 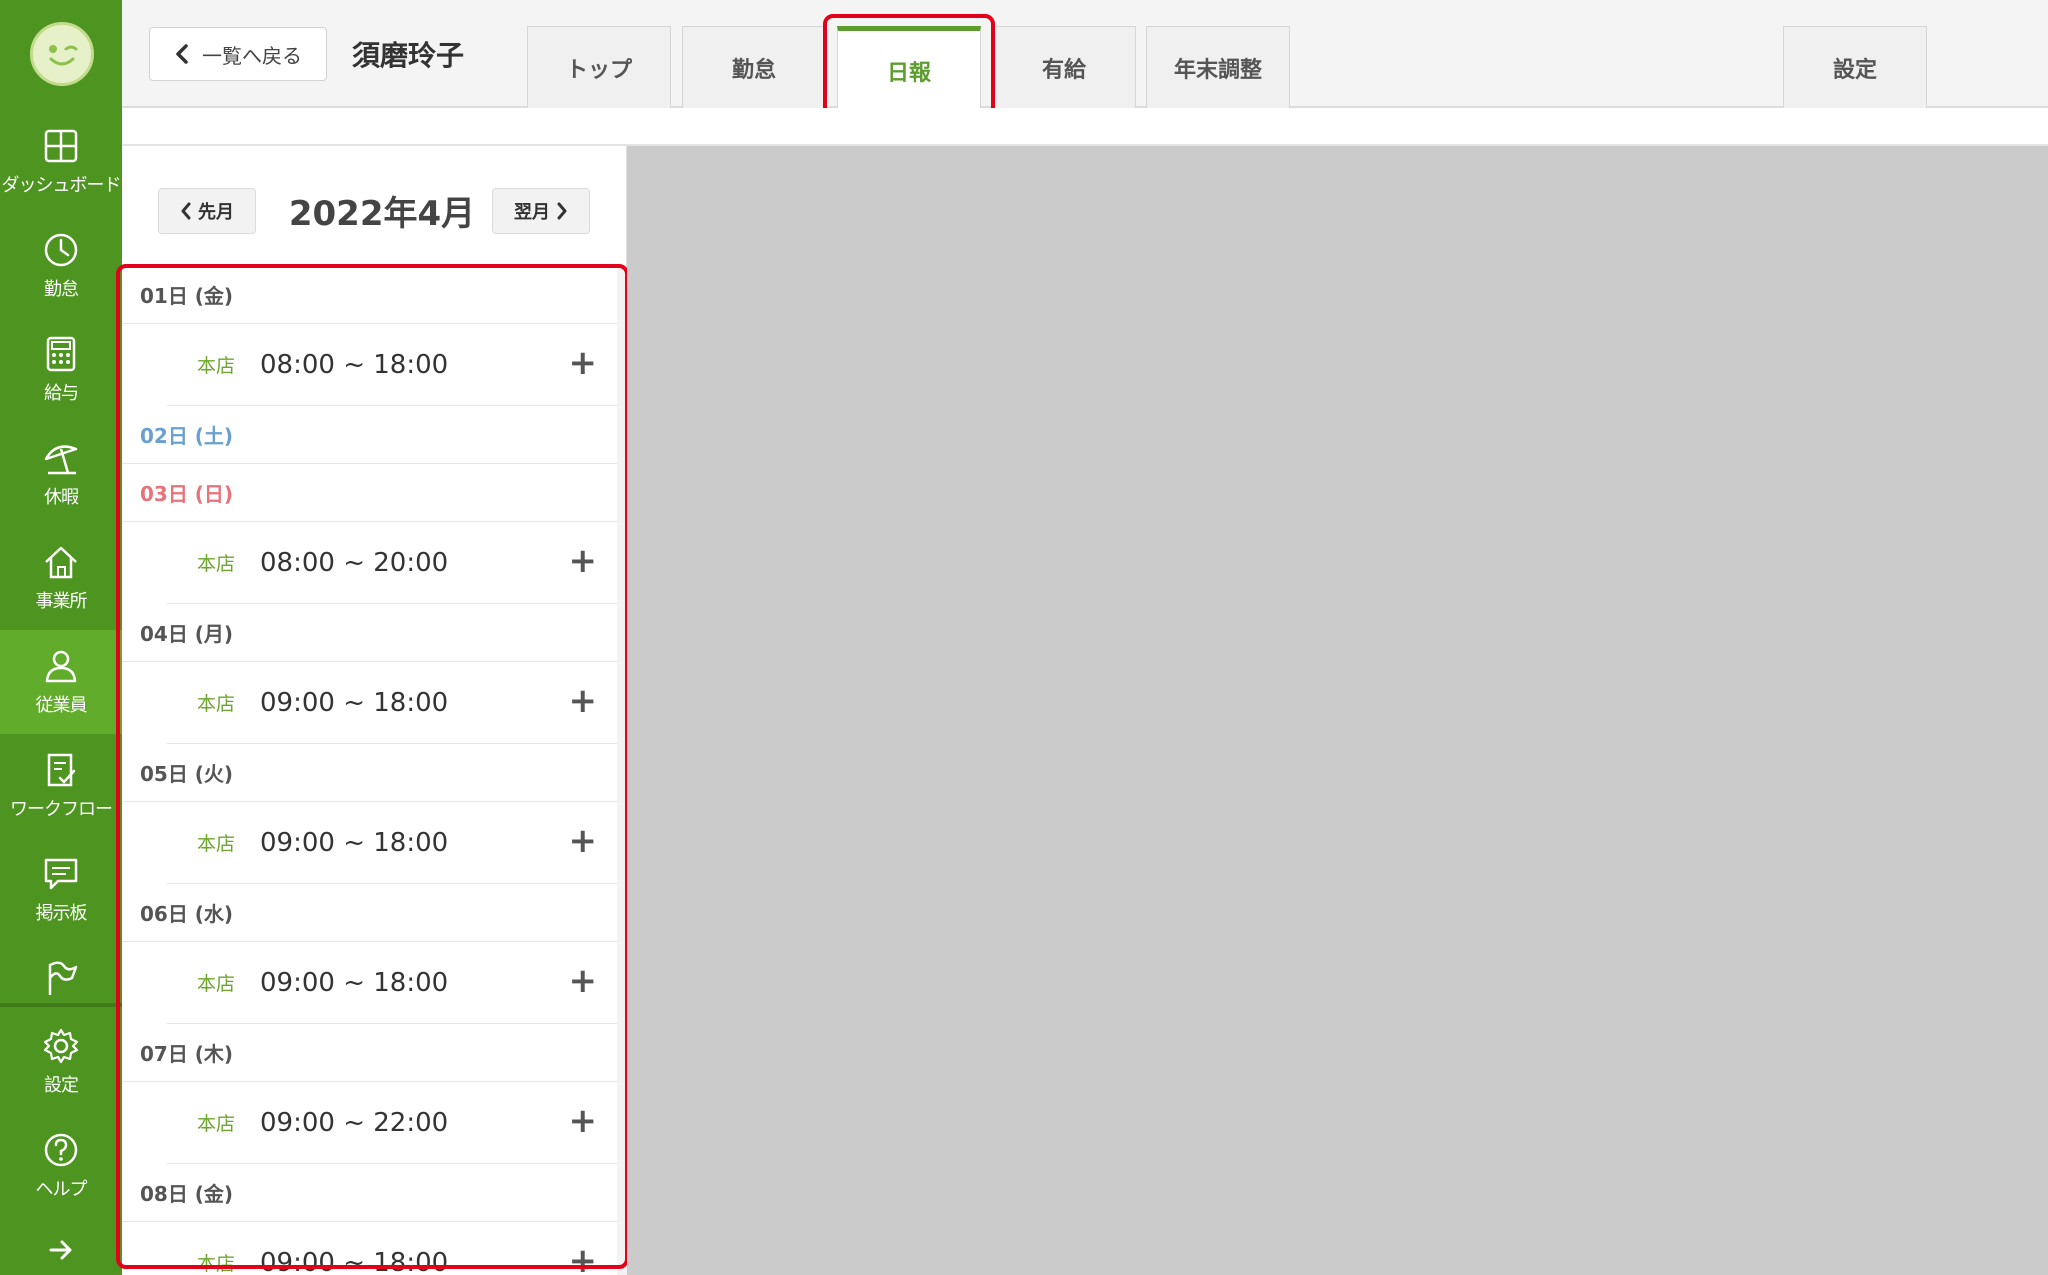 I want to click on back-button-label: 一覧へ戻る, so click(x=252, y=55).